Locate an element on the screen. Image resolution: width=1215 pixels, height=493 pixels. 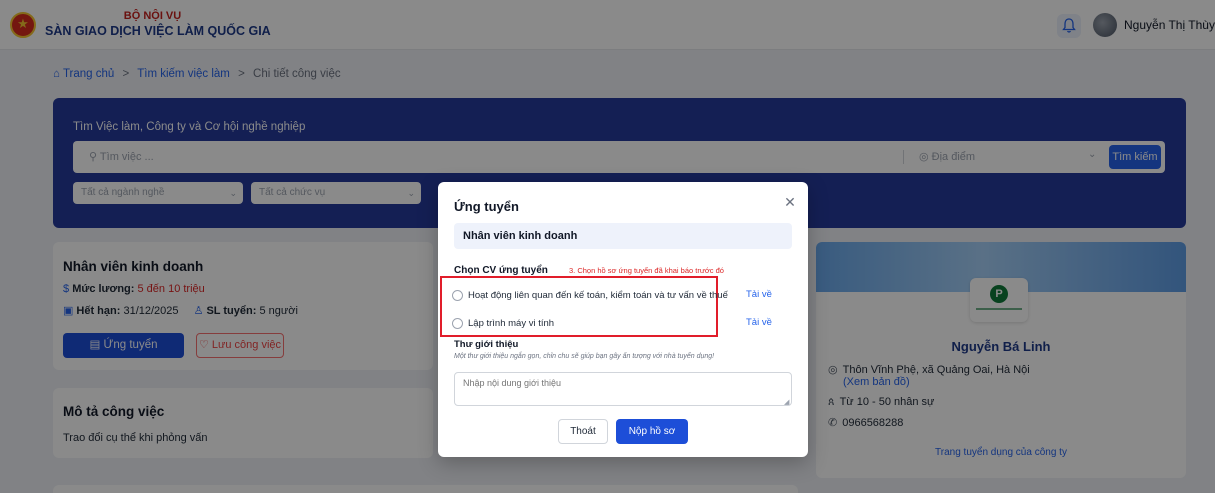
intro-letter-textarea is located at coordinates (623, 389).